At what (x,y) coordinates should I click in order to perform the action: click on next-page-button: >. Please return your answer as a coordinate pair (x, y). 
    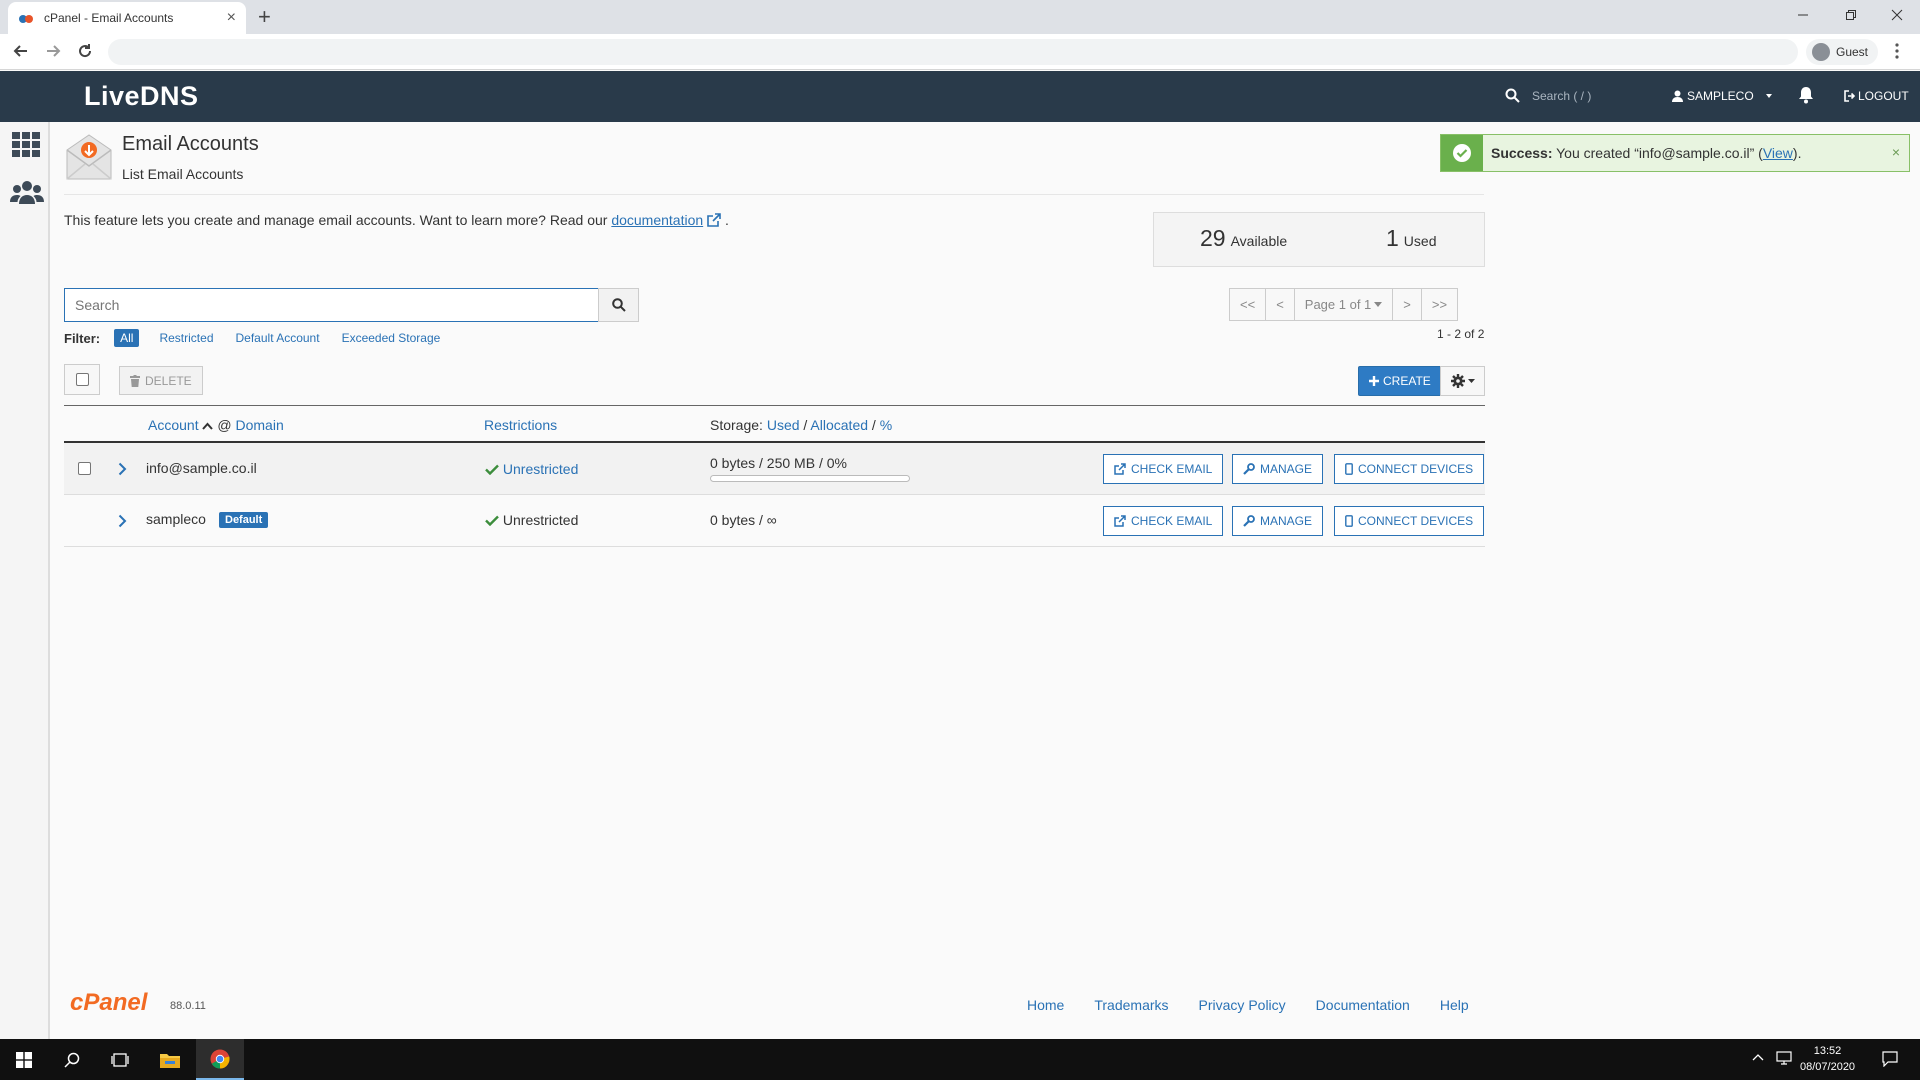
    Looking at the image, I should click on (1407, 304).